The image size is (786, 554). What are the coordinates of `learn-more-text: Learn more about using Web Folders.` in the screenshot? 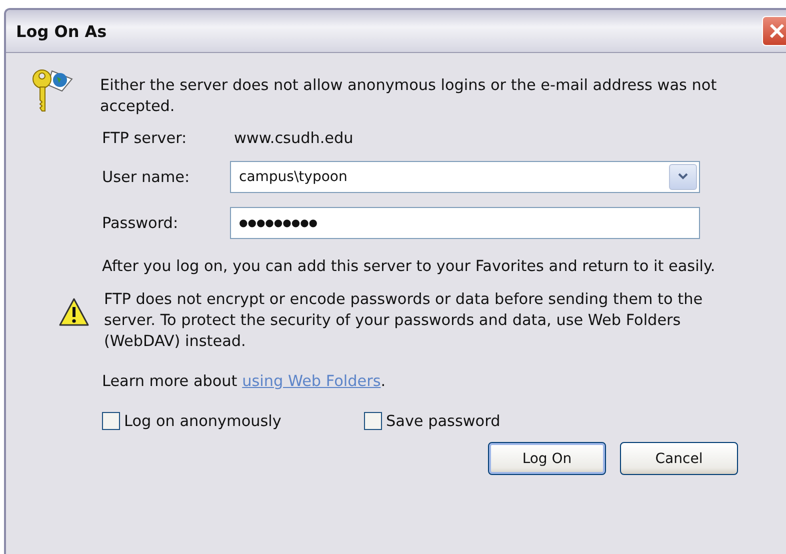 It's located at (244, 381).